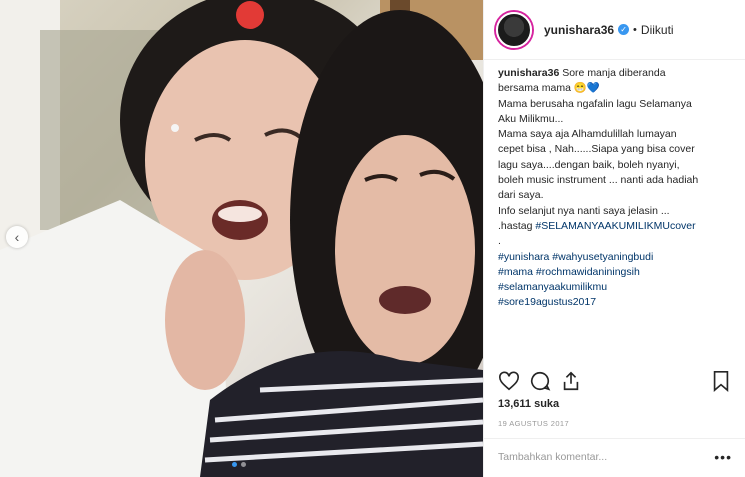 The height and width of the screenshot is (477, 745). I want to click on chevron-left-icon: ‹, so click(17, 237).